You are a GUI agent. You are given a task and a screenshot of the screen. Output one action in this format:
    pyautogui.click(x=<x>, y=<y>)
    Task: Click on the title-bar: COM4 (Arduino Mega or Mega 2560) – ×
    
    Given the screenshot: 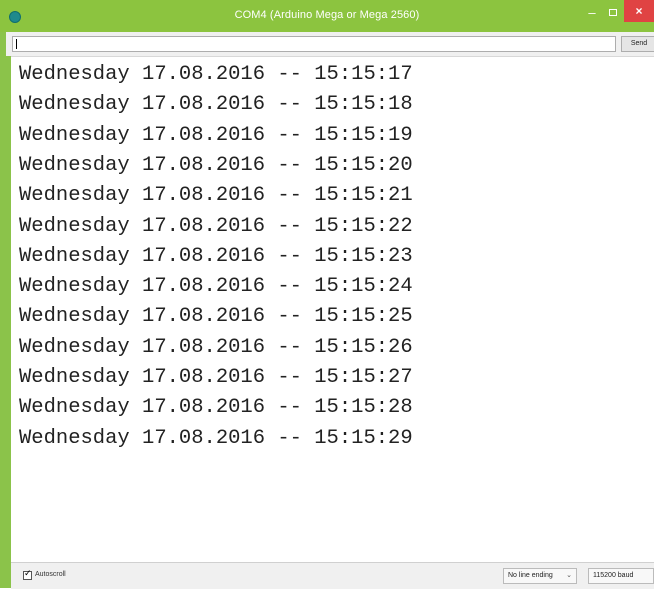 What is the action you would take?
    pyautogui.click(x=327, y=16)
    